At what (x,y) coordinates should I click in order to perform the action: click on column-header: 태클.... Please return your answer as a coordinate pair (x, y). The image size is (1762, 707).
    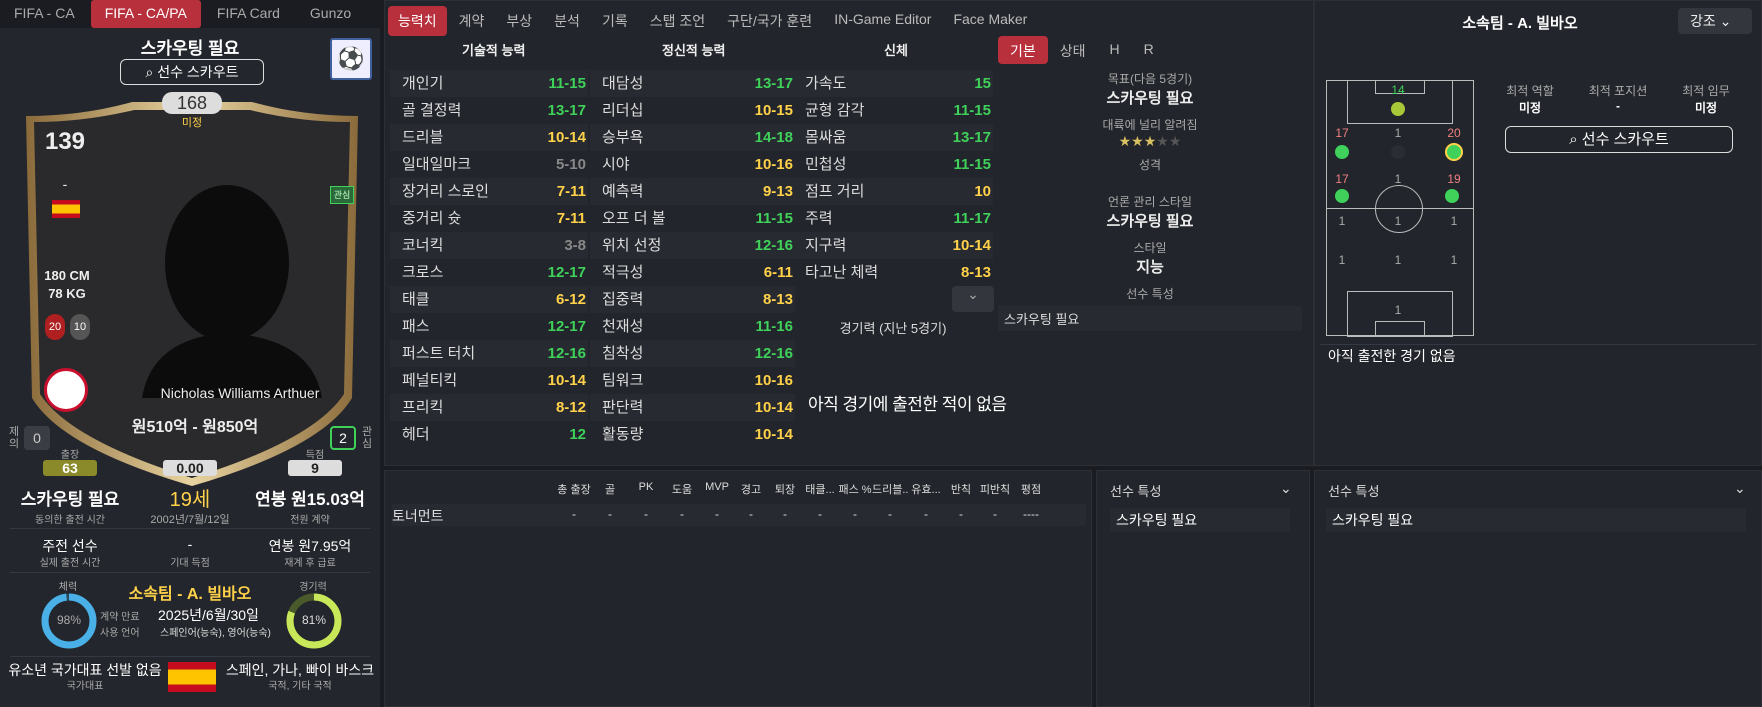
    Looking at the image, I should click on (820, 489).